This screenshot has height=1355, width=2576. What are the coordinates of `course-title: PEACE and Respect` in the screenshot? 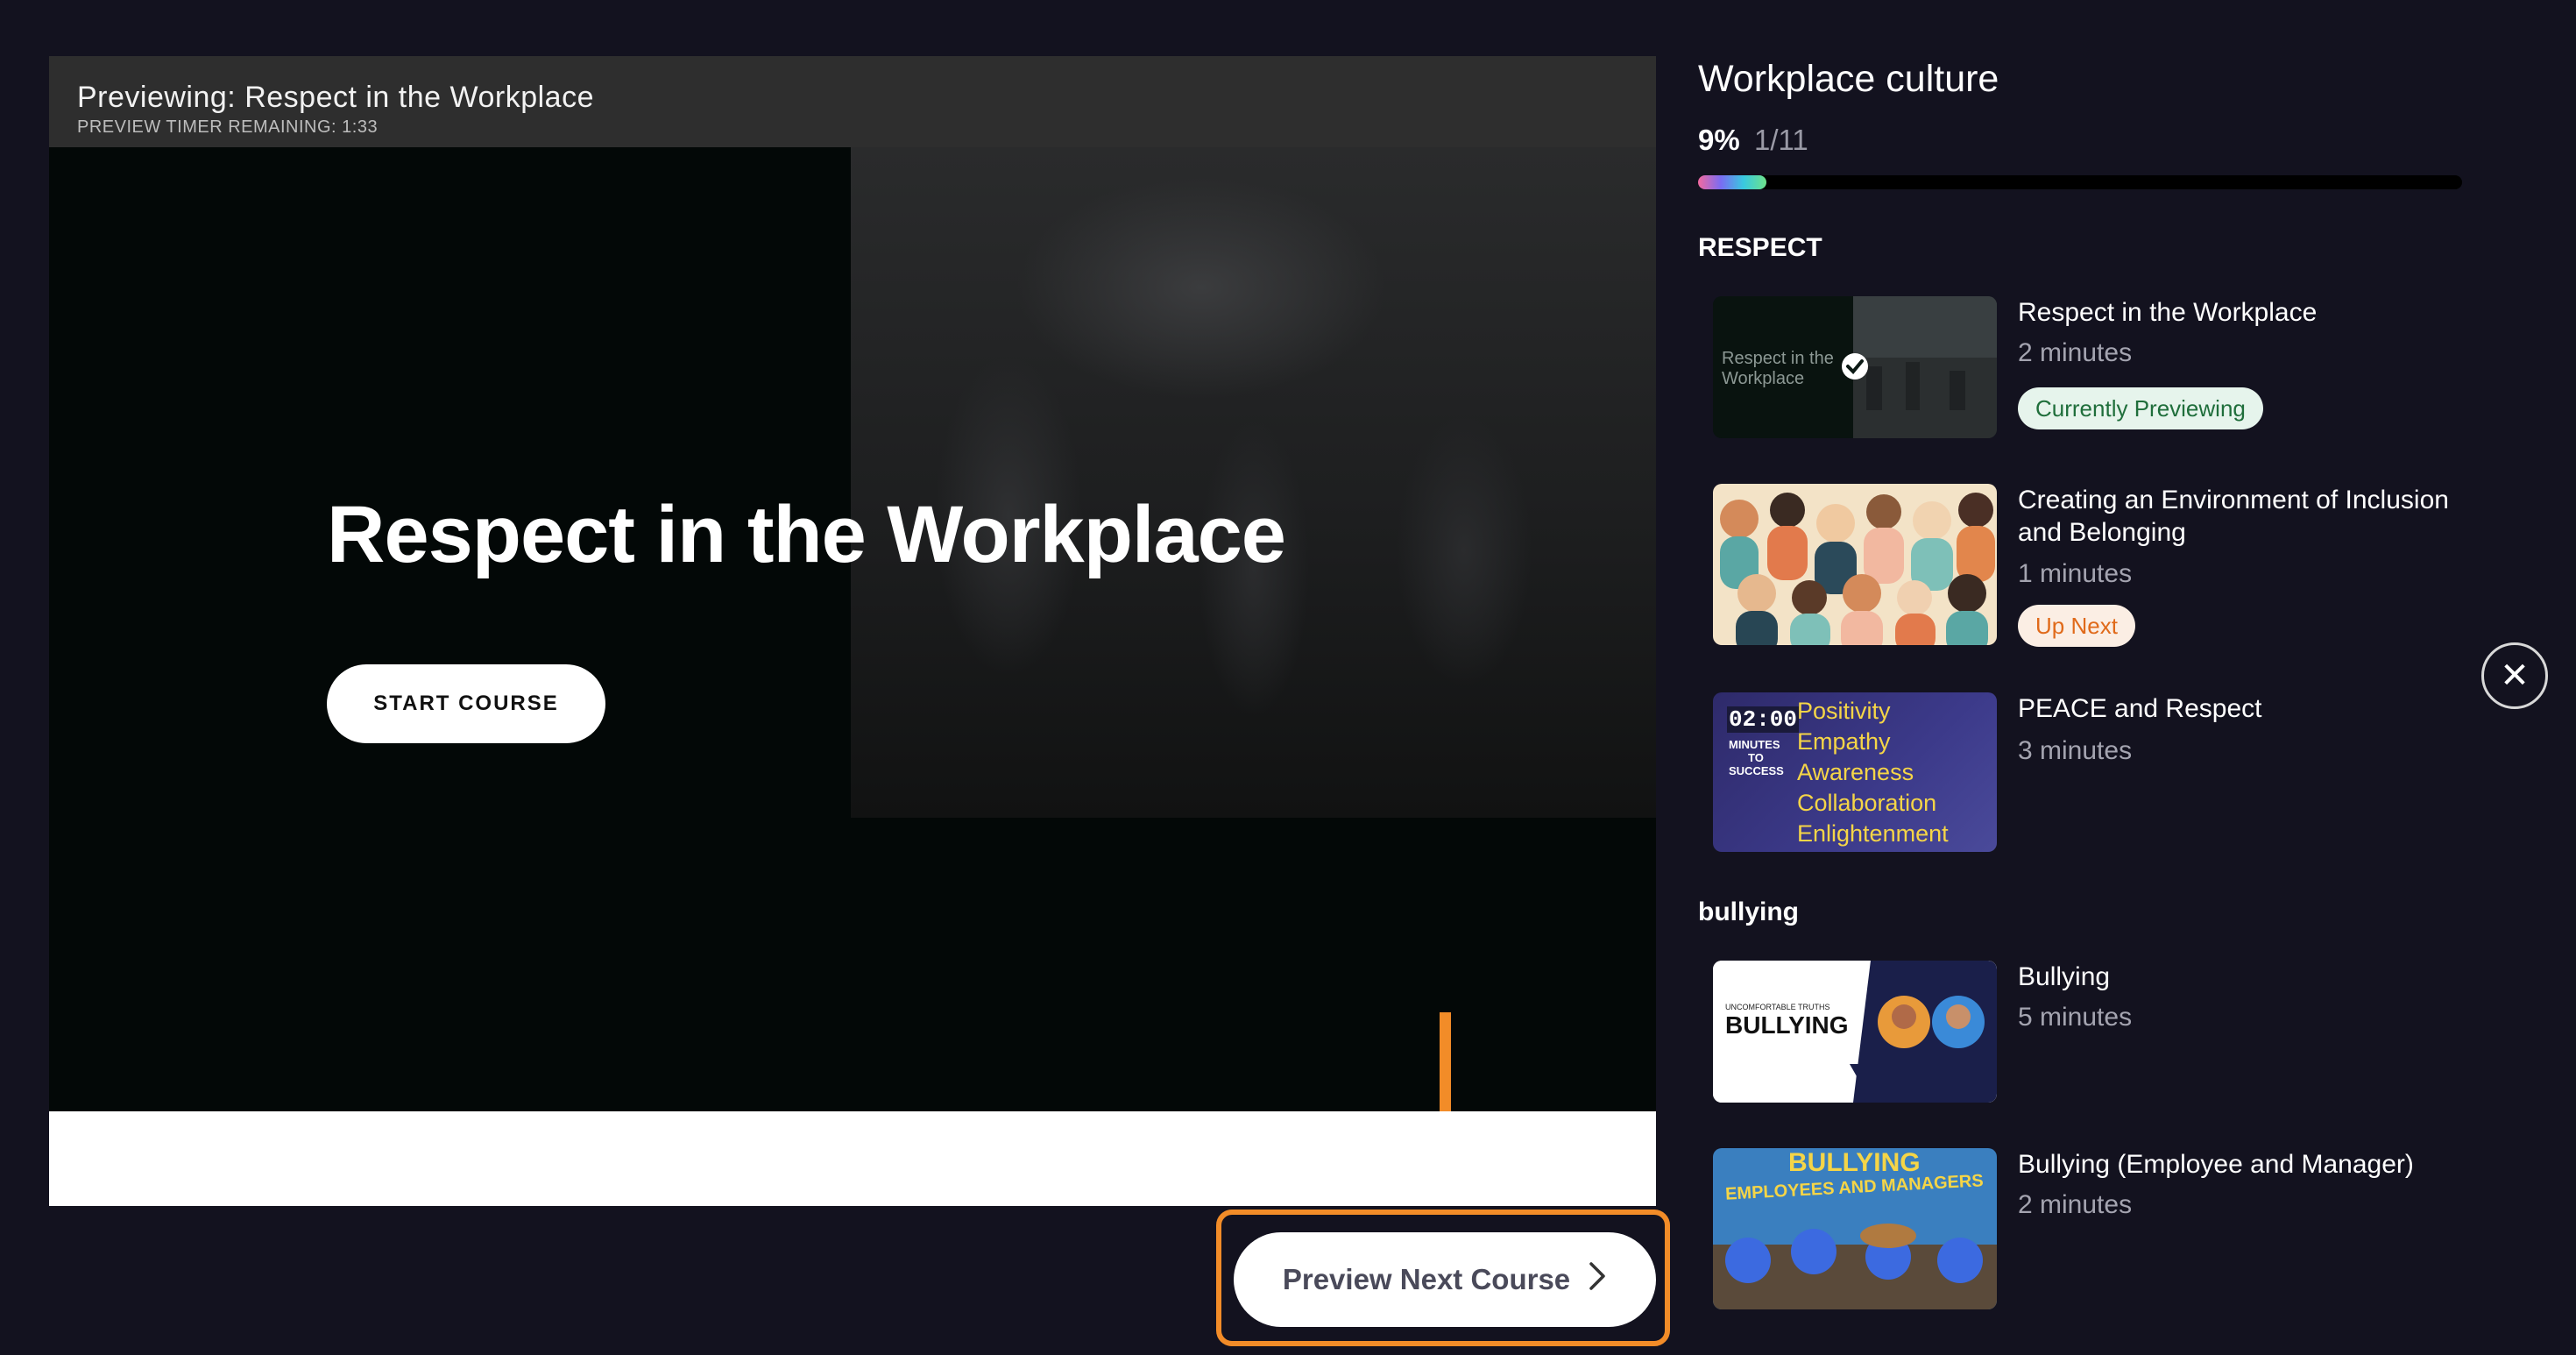 It's located at (2140, 708).